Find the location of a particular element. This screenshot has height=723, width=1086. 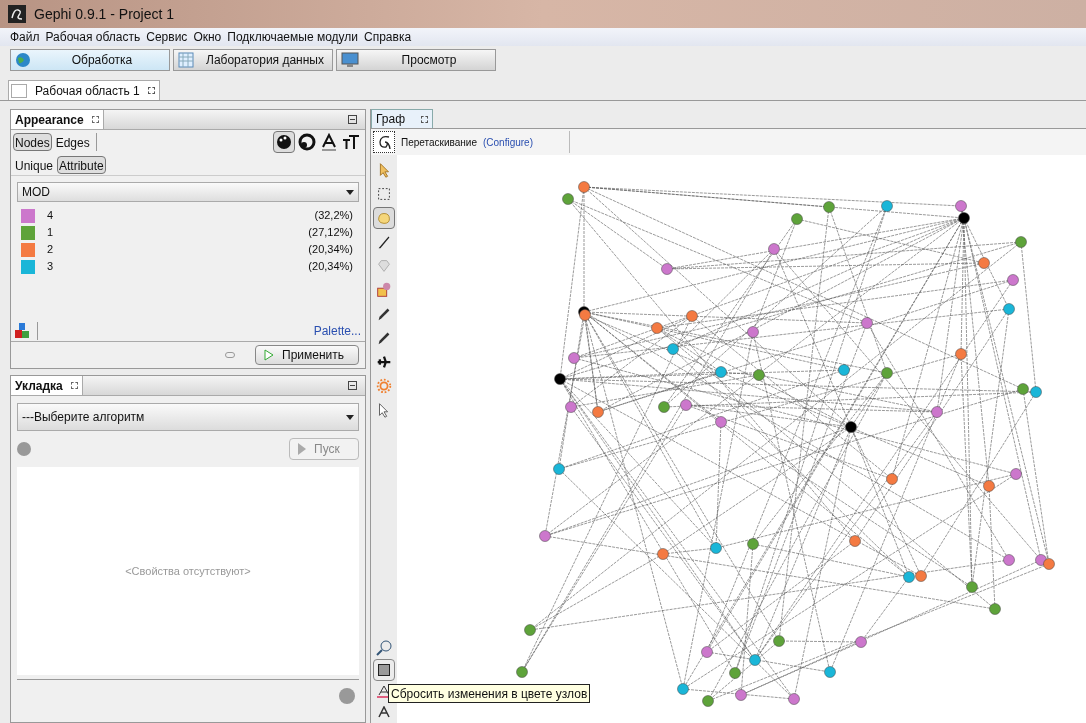

node-color-reset-icon is located at coordinates (384, 670).